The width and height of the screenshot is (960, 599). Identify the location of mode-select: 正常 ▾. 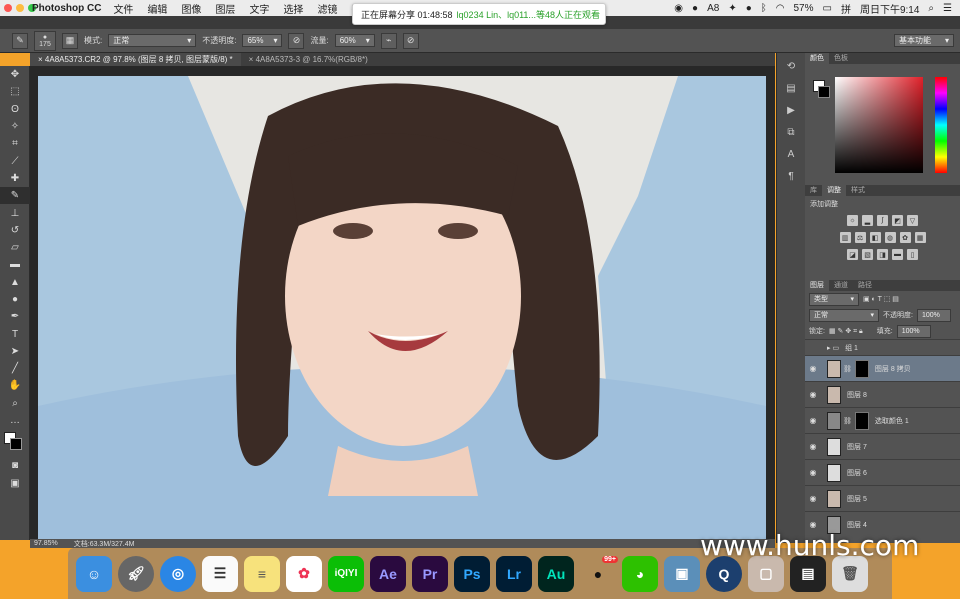
(152, 40).